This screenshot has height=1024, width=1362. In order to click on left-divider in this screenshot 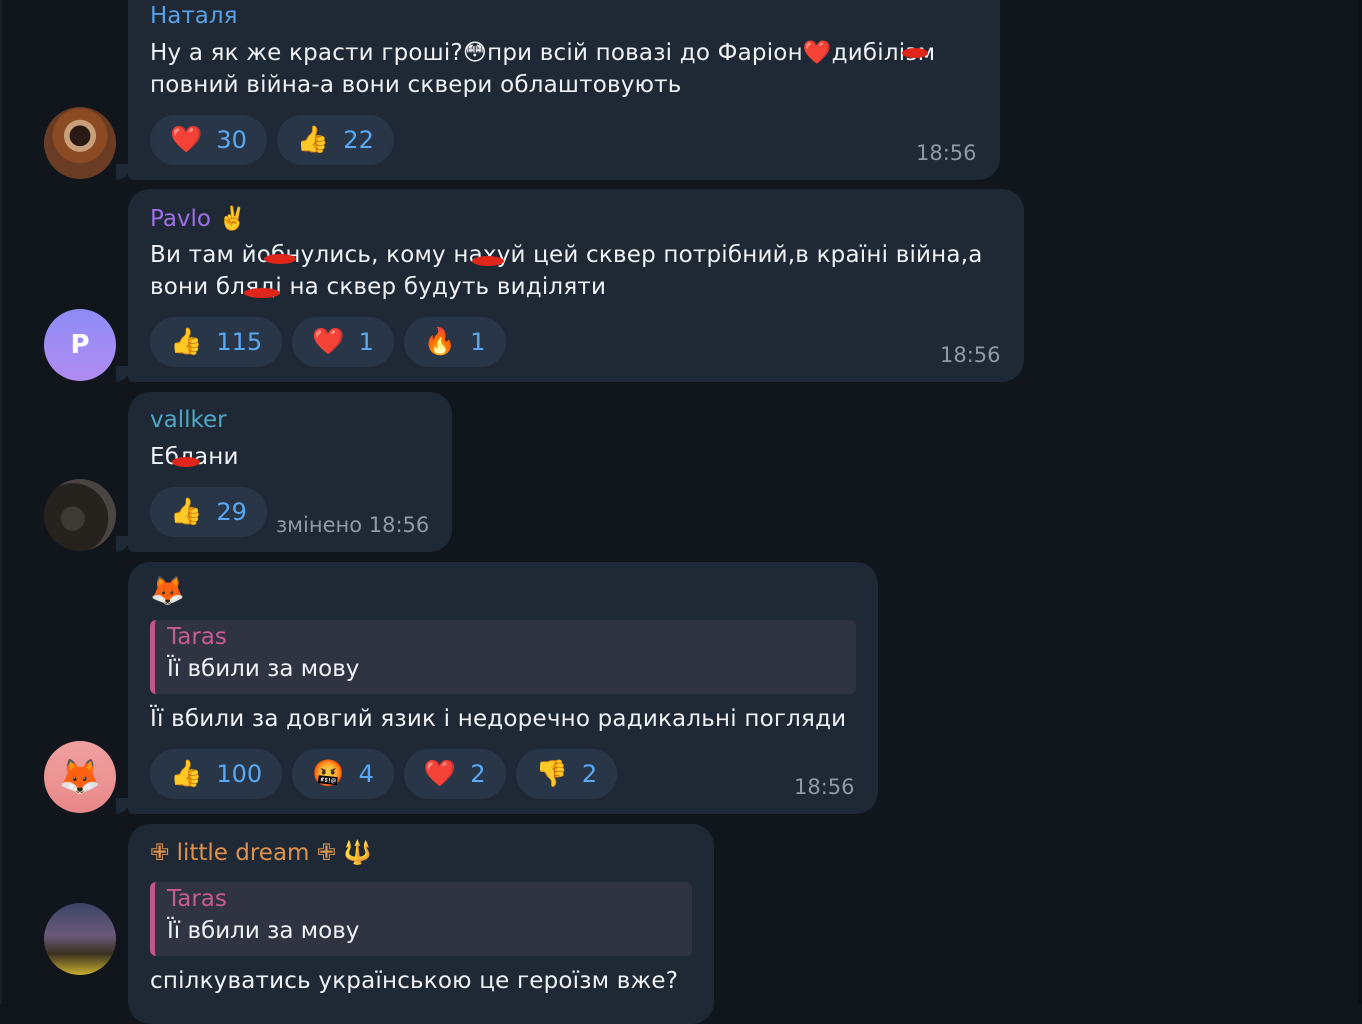, I will do `click(1, 502)`.